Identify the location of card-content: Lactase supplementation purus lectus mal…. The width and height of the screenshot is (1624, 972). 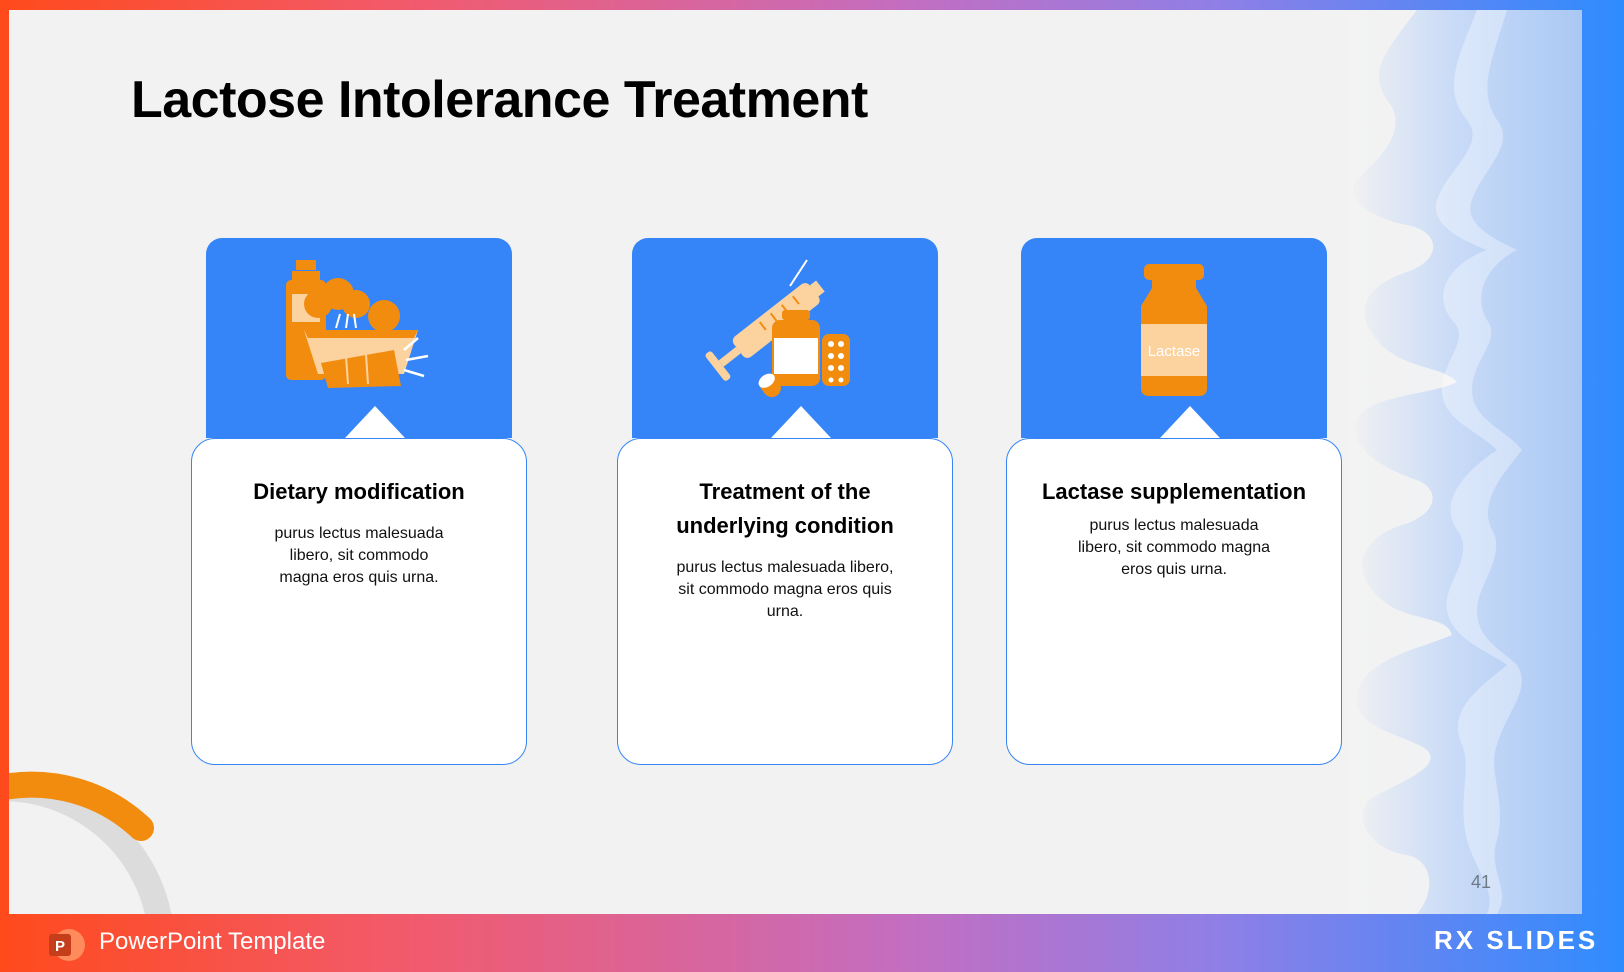
(1174, 601).